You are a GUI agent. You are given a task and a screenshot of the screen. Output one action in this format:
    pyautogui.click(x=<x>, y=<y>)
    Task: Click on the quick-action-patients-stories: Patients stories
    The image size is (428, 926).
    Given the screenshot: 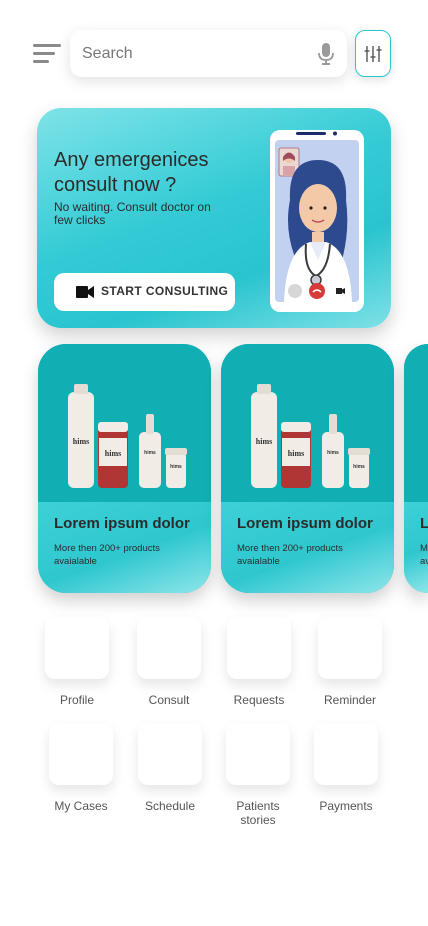 What is the action you would take?
    pyautogui.click(x=258, y=775)
    